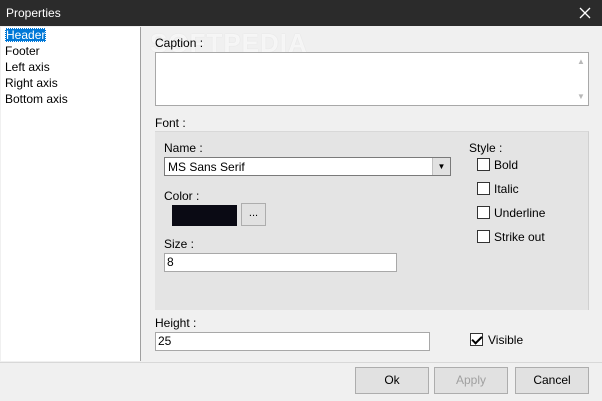 This screenshot has height=401, width=602. Describe the element at coordinates (483, 188) in the screenshot. I see `italic-checkbox` at that location.